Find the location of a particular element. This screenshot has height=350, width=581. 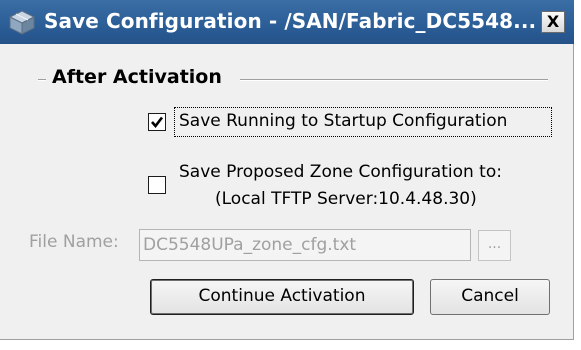

cancel-button: Cancel is located at coordinates (490, 297).